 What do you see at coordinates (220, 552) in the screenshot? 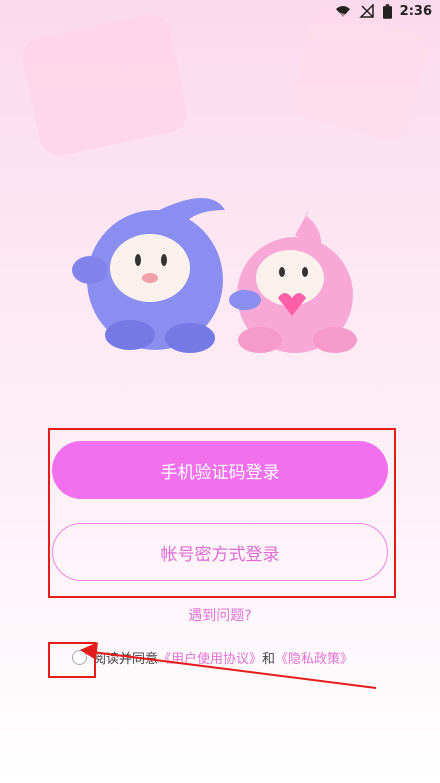
I see `account-password-login-button: 帐号密方式登录` at bounding box center [220, 552].